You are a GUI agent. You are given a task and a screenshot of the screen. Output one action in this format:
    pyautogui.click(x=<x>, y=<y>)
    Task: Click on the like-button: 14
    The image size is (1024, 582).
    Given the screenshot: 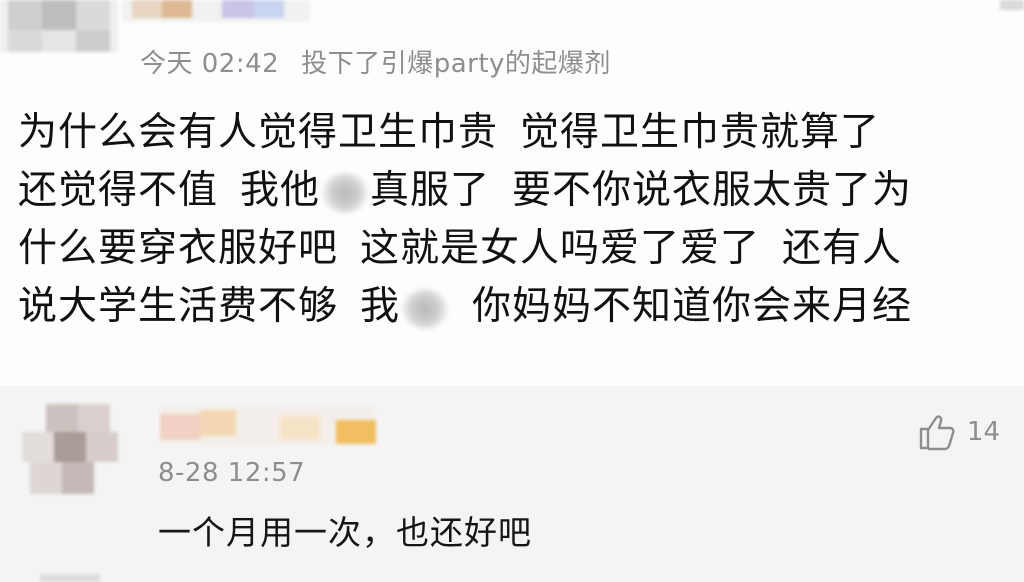 What is the action you would take?
    pyautogui.click(x=958, y=432)
    